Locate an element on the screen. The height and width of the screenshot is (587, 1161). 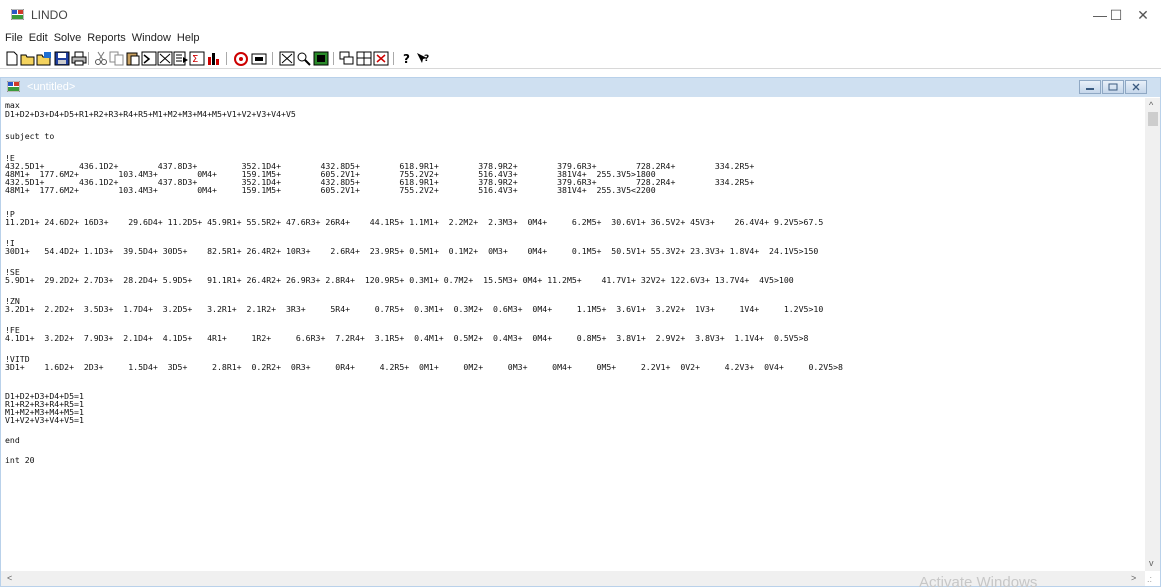
maximize-icon: ☐ is located at coordinates (1116, 14).